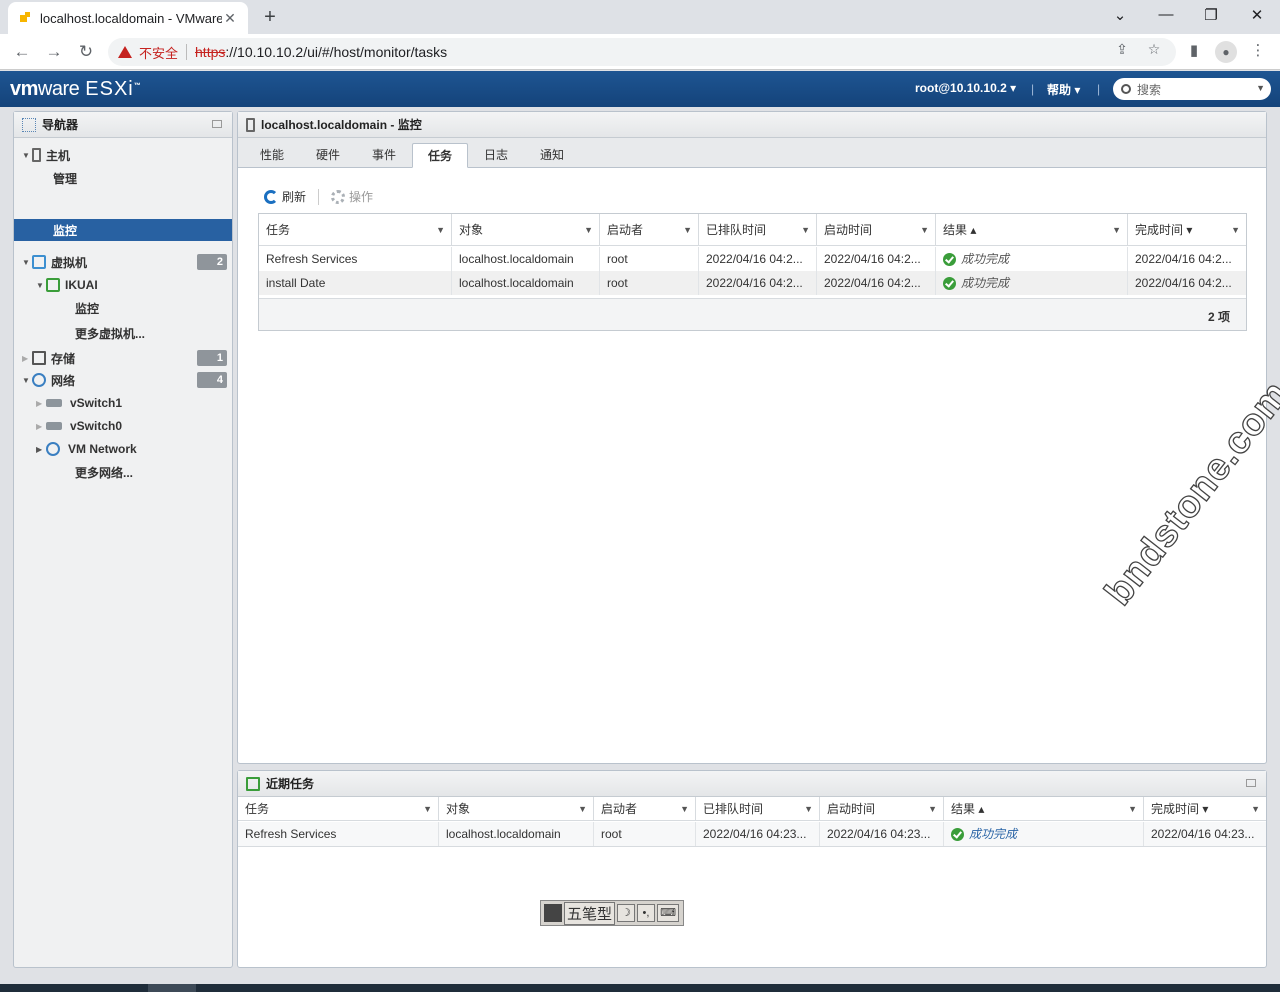 The width and height of the screenshot is (1280, 992). What do you see at coordinates (1194, 52) in the screenshot?
I see `sidebar-panel-icon: ▮` at bounding box center [1194, 52].